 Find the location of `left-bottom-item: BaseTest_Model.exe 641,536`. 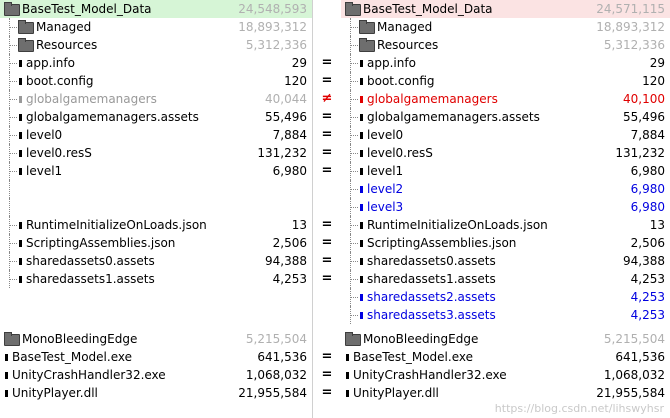

left-bottom-item: BaseTest_Model.exe 641,536 is located at coordinates (156, 357).